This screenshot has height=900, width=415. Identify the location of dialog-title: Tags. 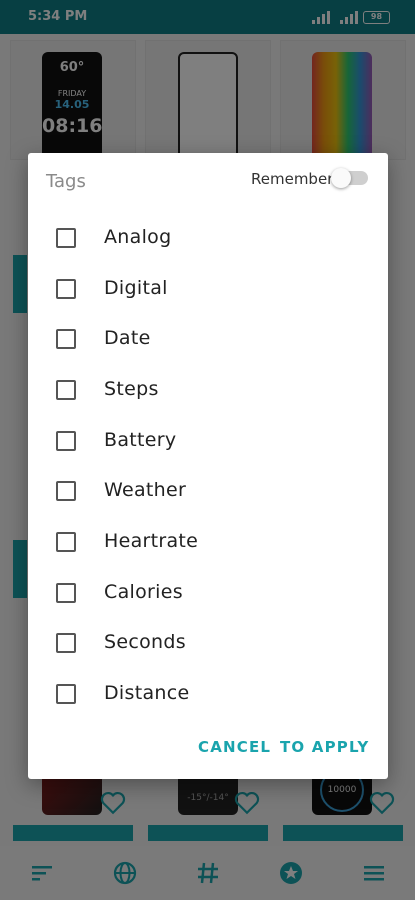
(66, 181).